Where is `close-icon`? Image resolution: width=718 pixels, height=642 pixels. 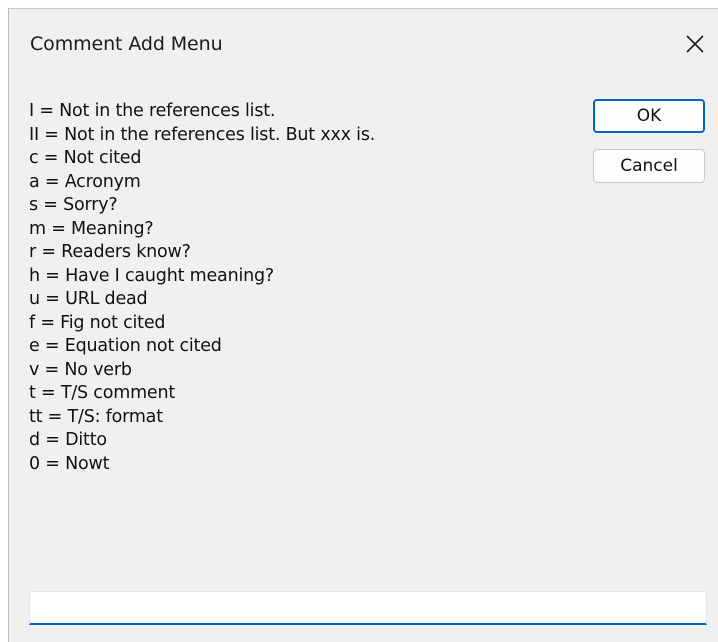 close-icon is located at coordinates (695, 44).